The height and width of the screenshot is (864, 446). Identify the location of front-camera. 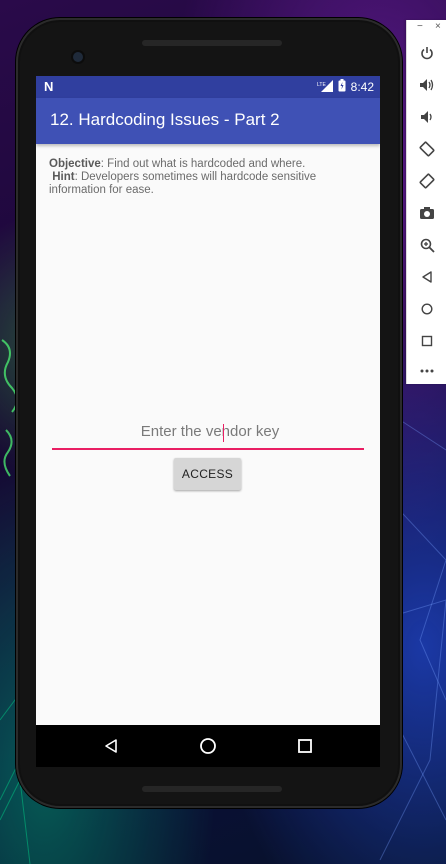
(78, 57).